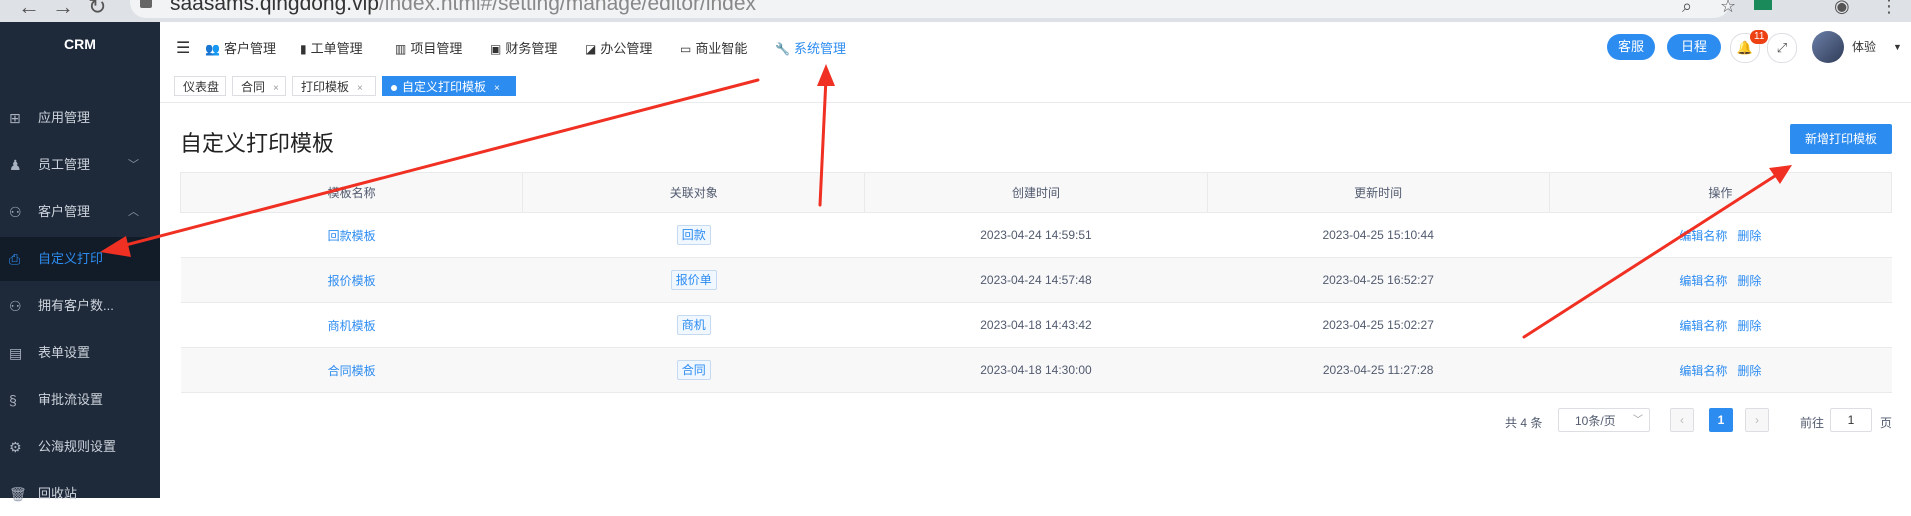  Describe the element at coordinates (438, 163) in the screenshot. I see `arrow-to-sidebar-print` at that location.